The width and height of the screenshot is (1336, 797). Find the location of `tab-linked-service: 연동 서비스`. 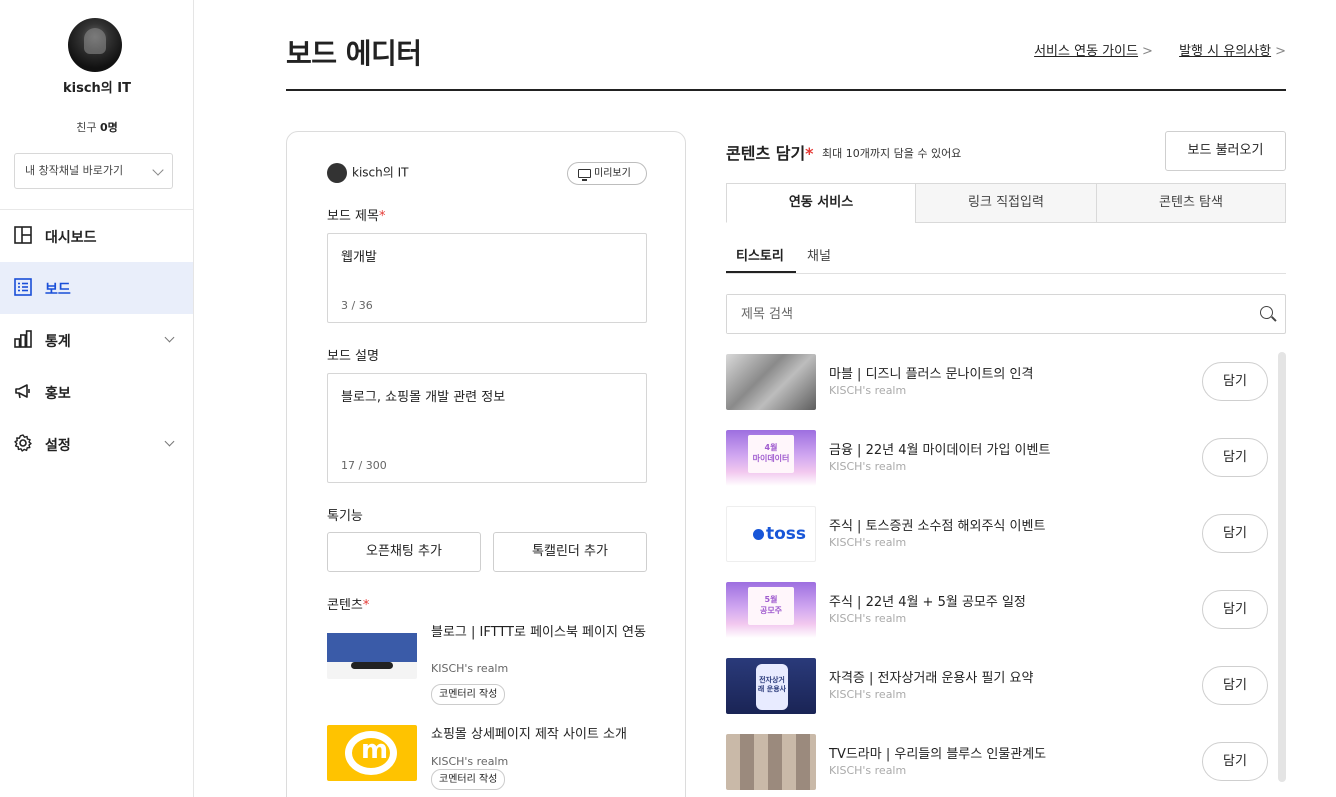

tab-linked-service: 연동 서비스 is located at coordinates (821, 203).